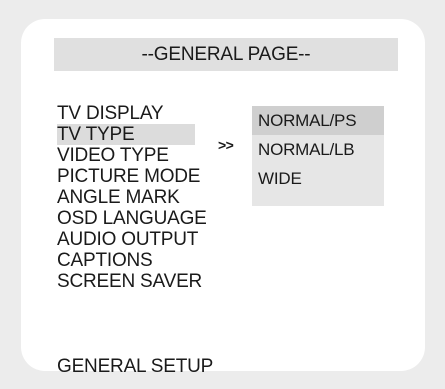 This screenshot has width=445, height=389. I want to click on tv-type-options: NORMAL/PS NORMAL/LB WIDE, so click(318, 156).